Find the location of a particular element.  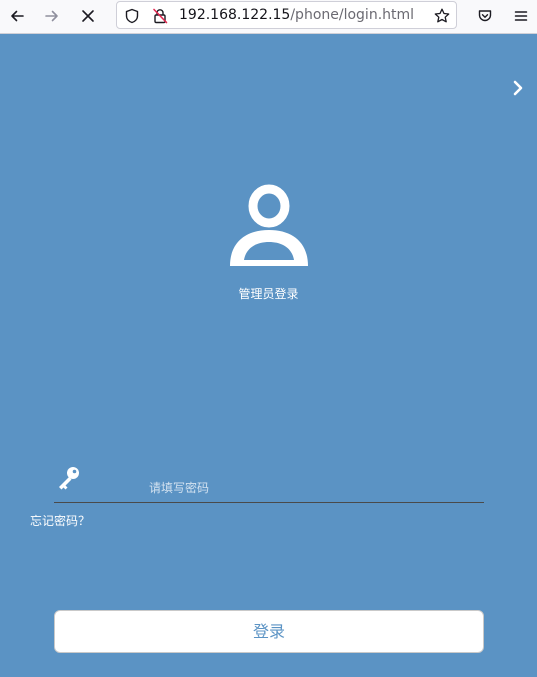

menu-icon is located at coordinates (521, 16).